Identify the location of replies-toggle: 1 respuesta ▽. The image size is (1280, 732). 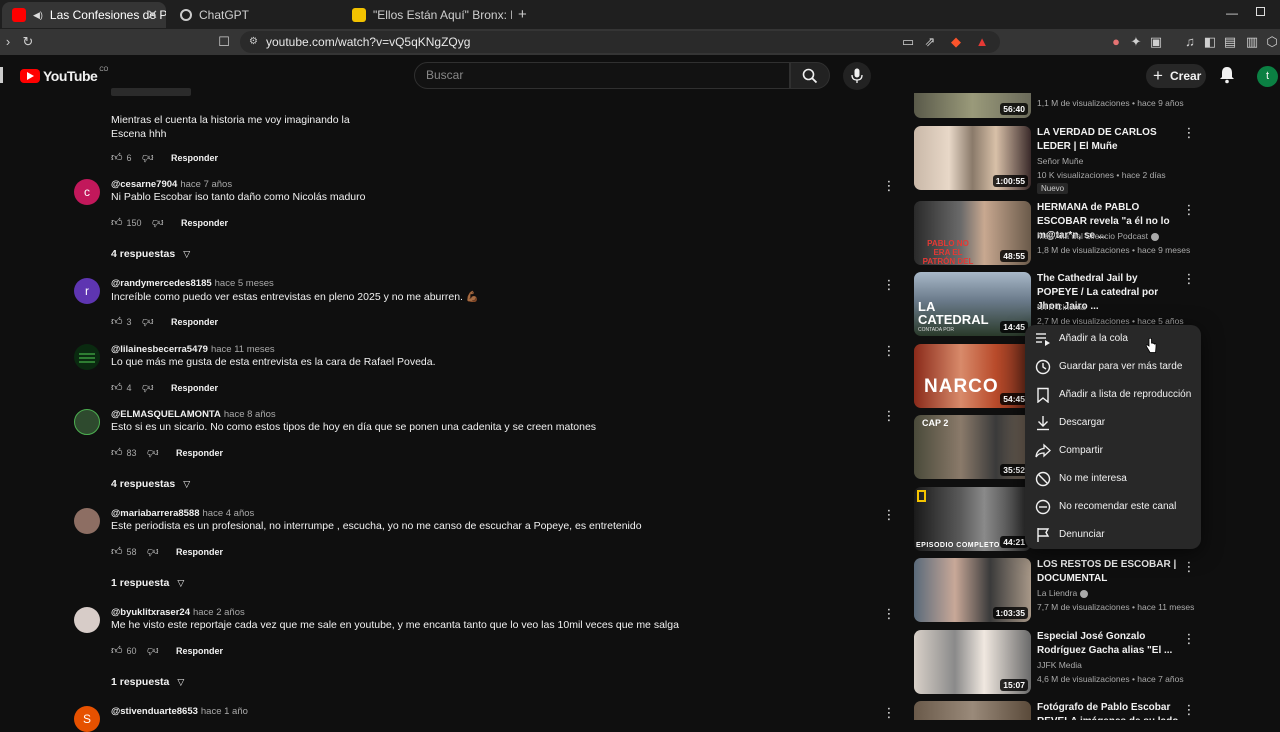
(147, 682).